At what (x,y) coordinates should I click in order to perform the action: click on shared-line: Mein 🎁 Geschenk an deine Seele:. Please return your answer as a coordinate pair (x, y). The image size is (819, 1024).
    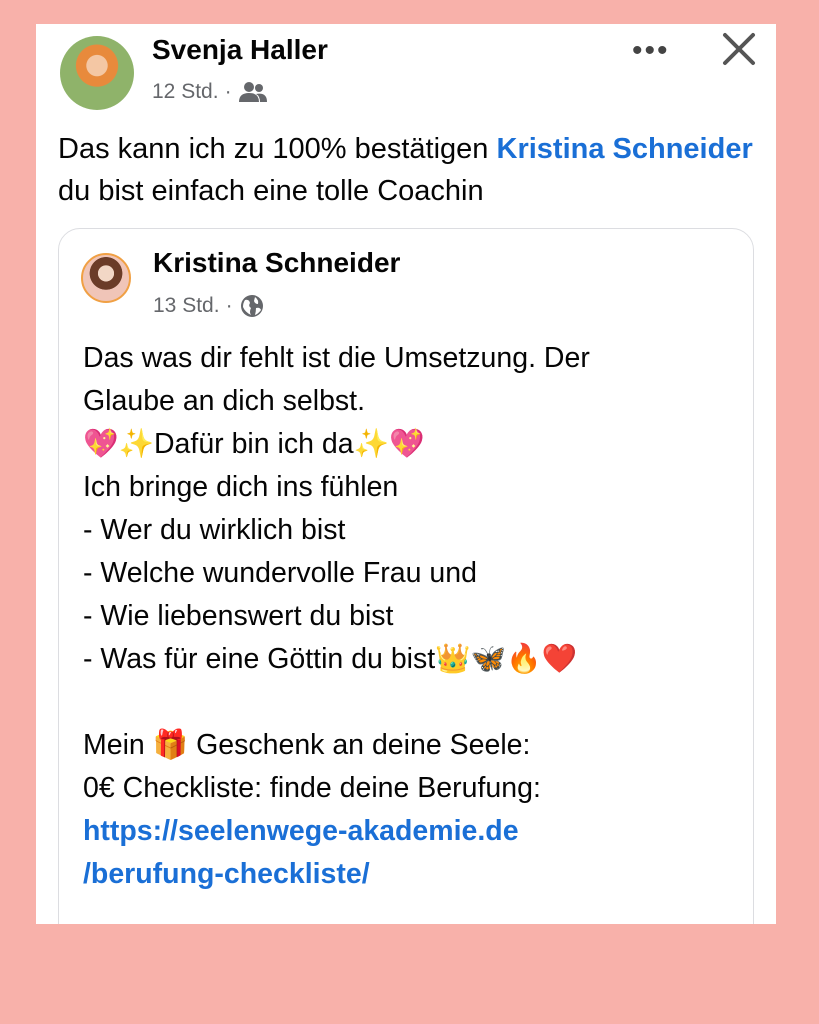
    Looking at the image, I should click on (307, 745).